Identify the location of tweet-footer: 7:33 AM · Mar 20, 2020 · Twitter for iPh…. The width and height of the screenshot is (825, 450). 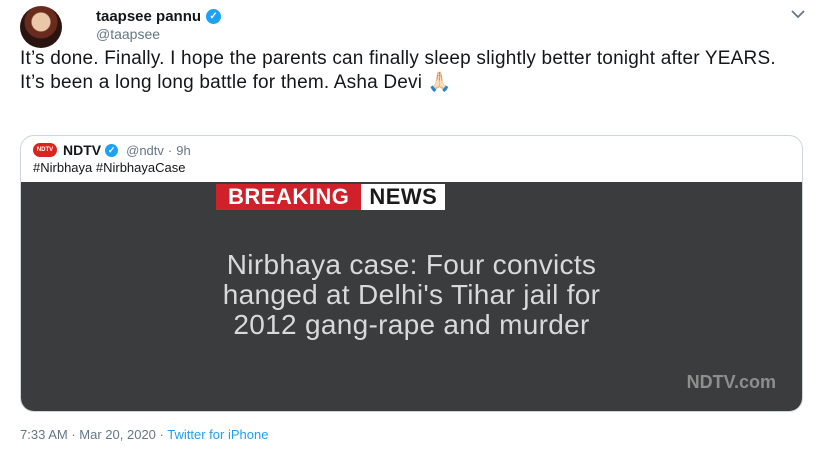
(144, 434).